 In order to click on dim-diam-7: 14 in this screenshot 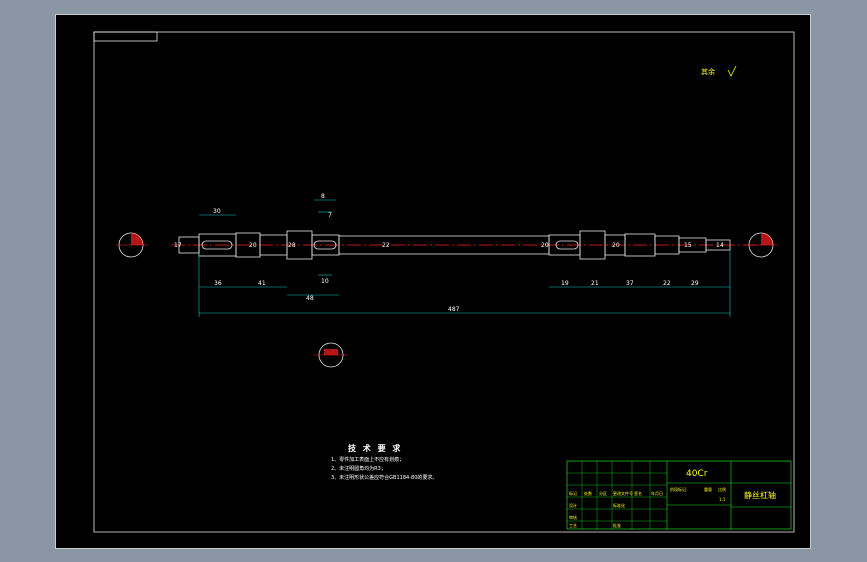, I will do `click(720, 245)`.